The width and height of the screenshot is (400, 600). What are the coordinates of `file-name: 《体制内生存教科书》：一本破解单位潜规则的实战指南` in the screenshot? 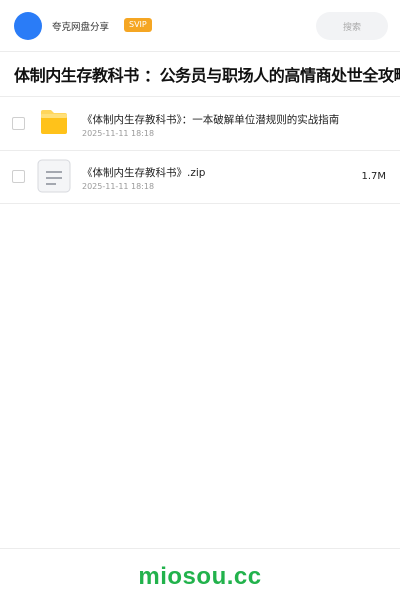 It's located at (210, 119).